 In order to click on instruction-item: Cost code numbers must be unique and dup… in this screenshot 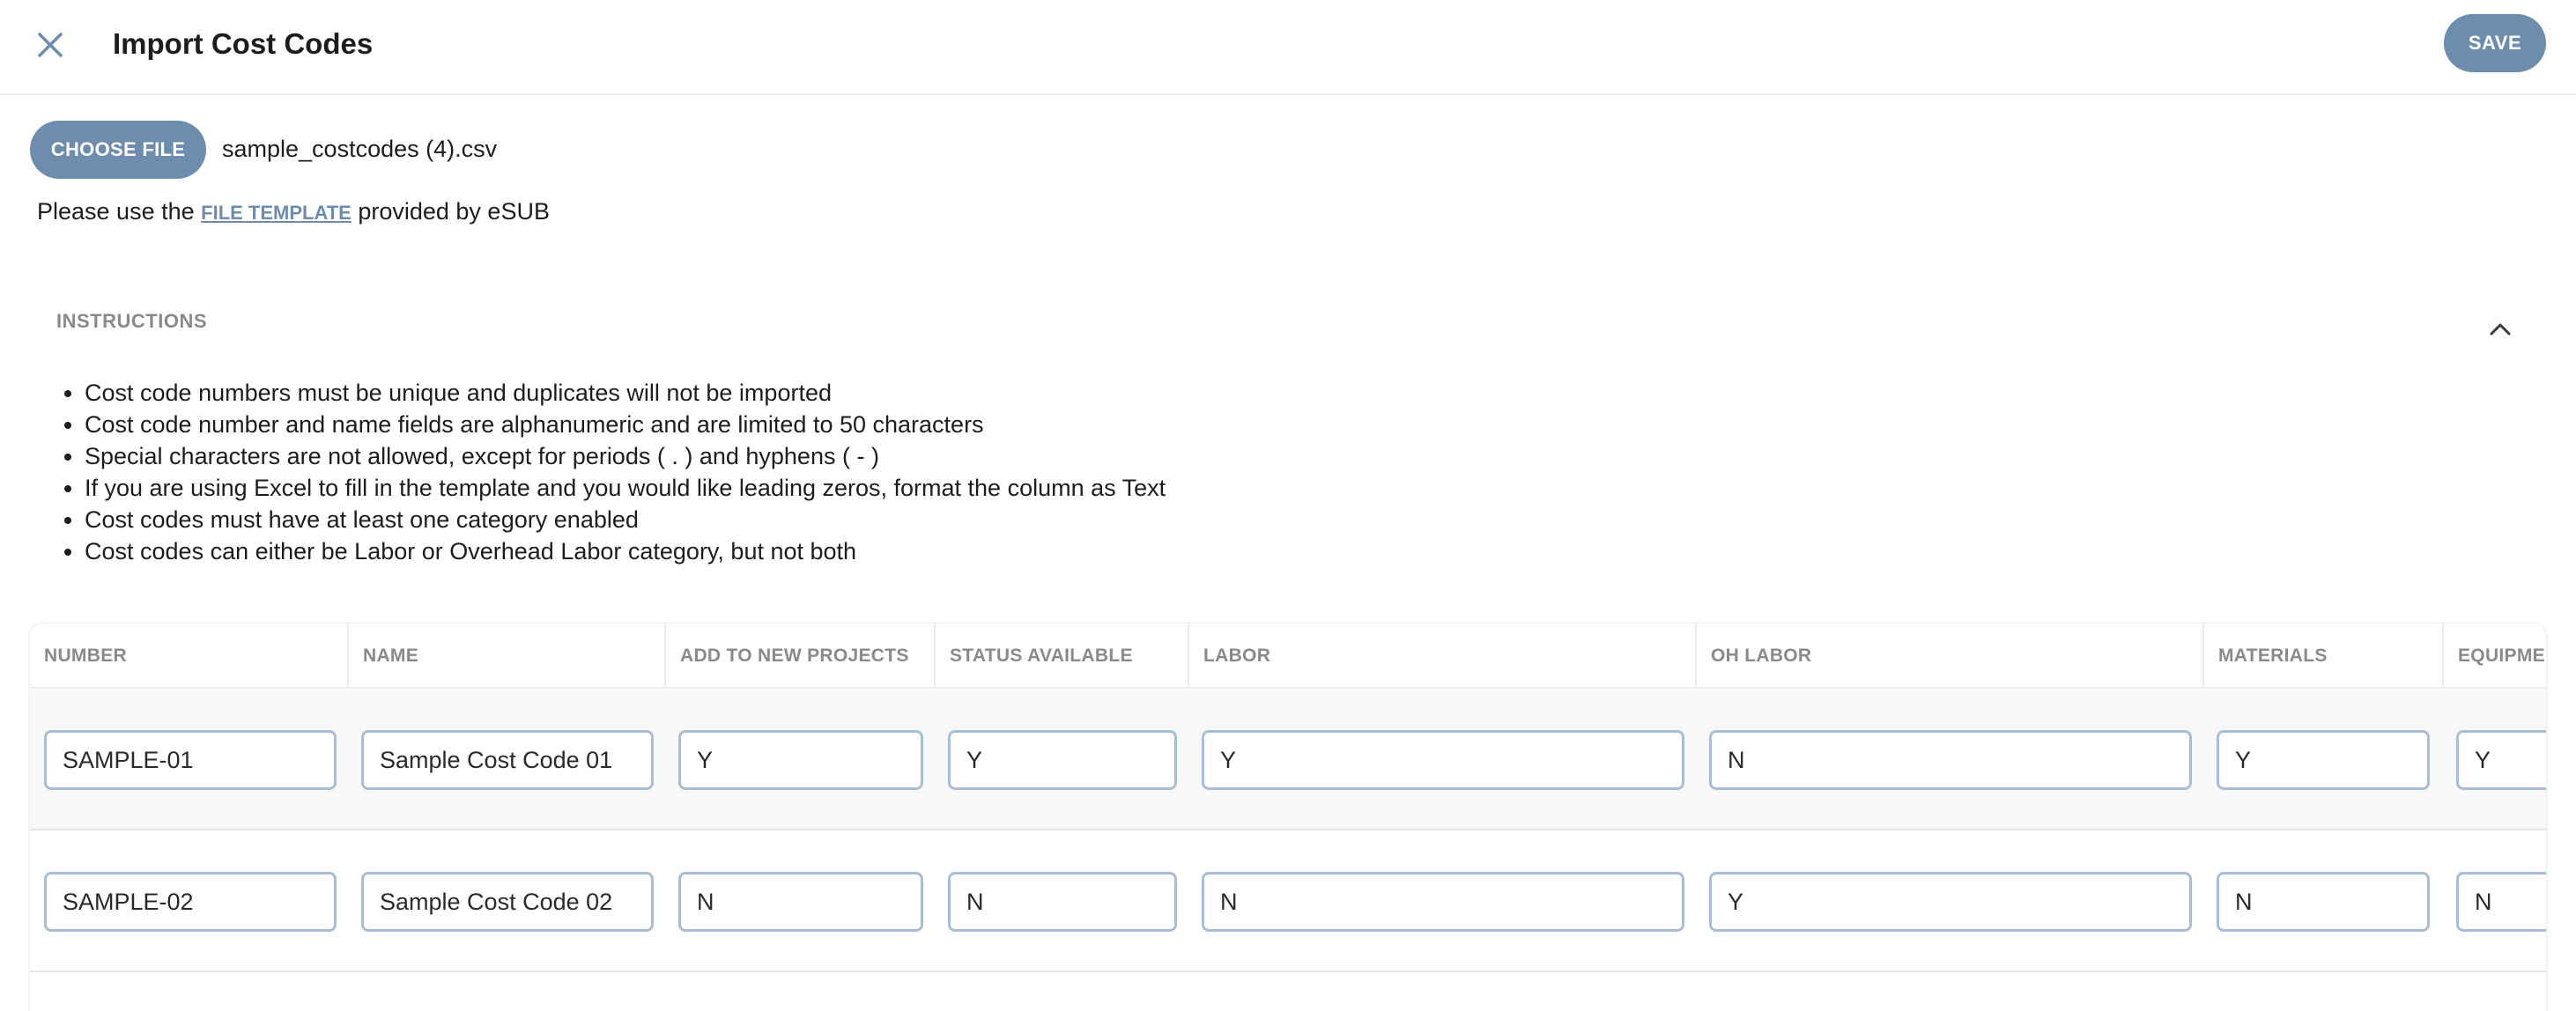, I will do `click(1142, 393)`.